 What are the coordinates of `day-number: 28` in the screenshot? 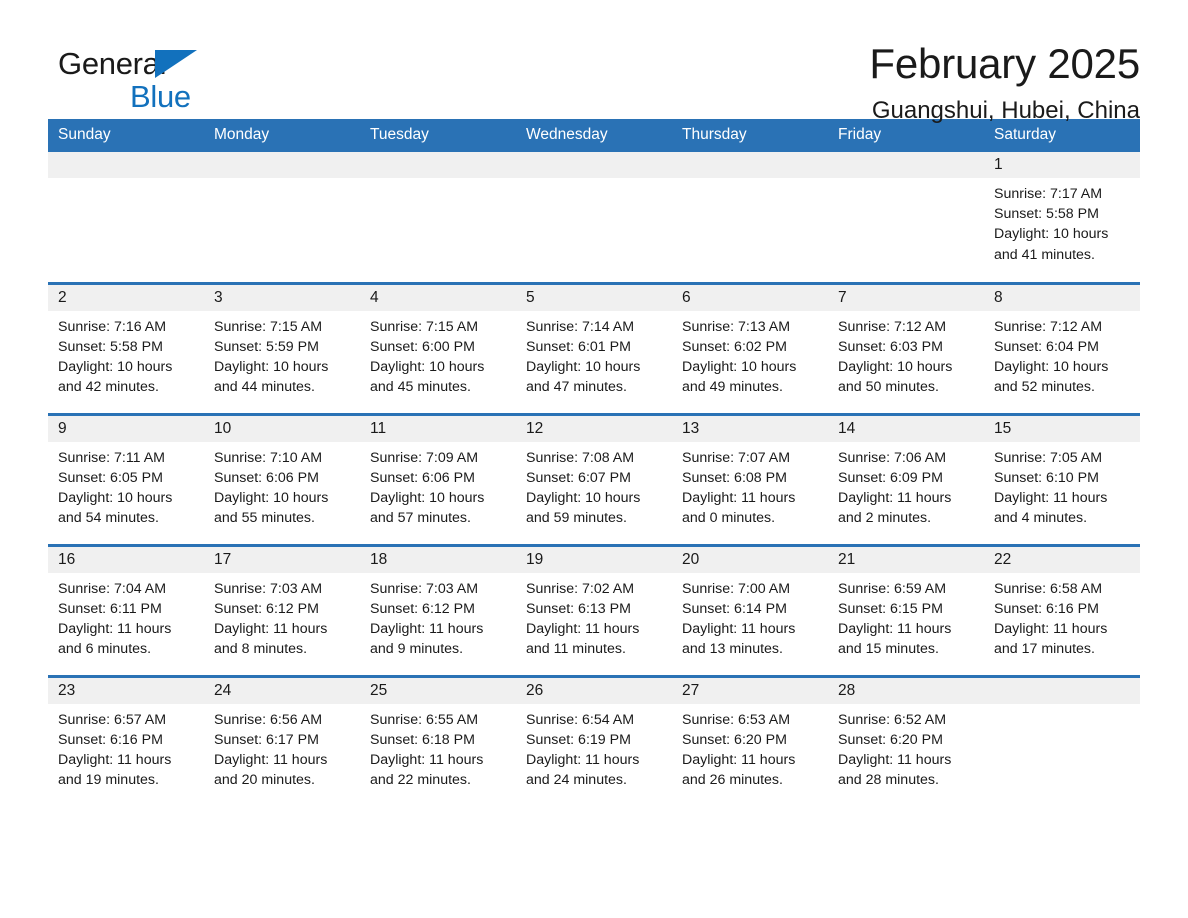 It's located at (906, 690).